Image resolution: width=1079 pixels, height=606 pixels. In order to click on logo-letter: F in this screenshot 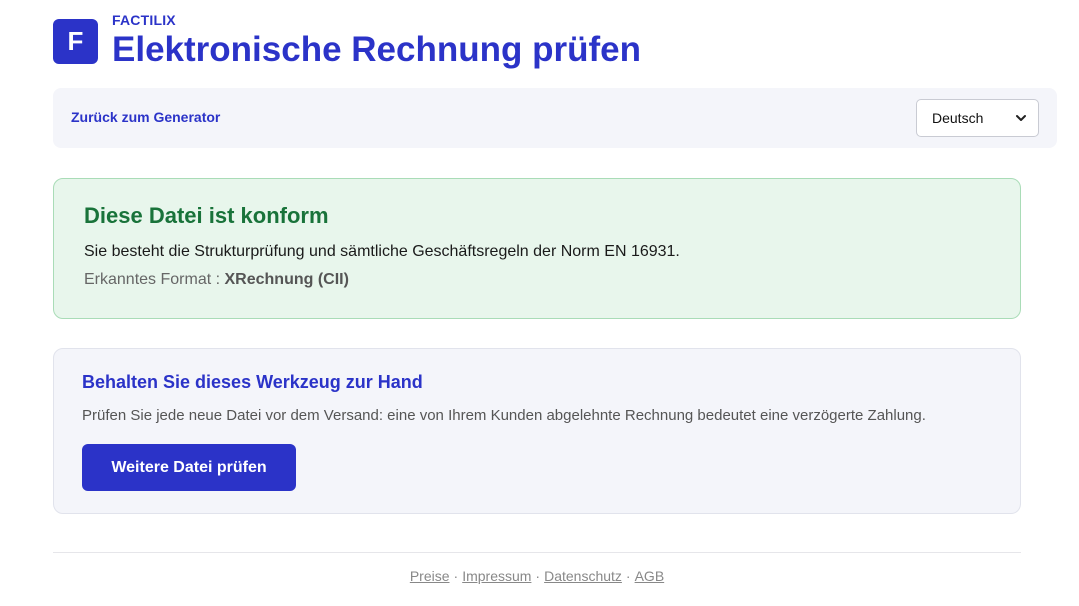, I will do `click(75, 41)`.